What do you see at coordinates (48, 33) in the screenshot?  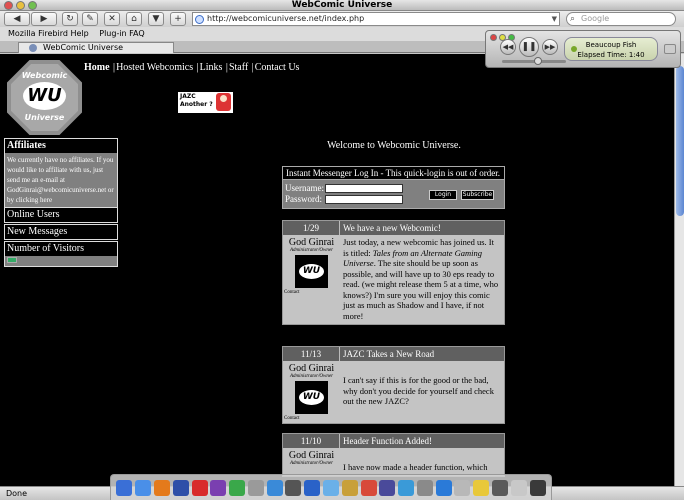 I see `bookmark-firebird-help: Mozilla Firebird Help` at bounding box center [48, 33].